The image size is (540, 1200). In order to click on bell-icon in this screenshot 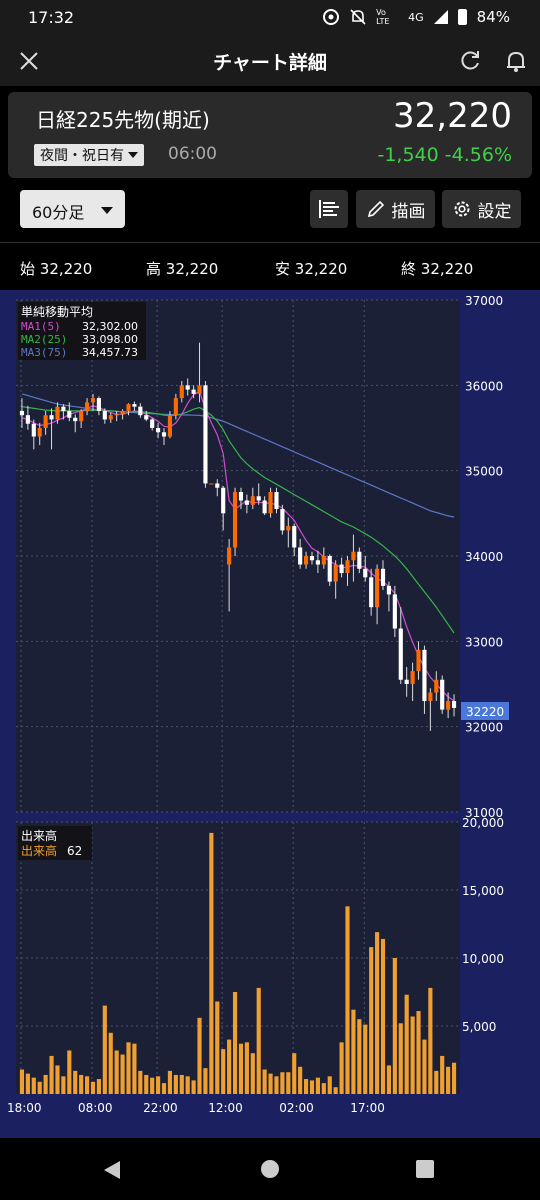, I will do `click(516, 61)`.